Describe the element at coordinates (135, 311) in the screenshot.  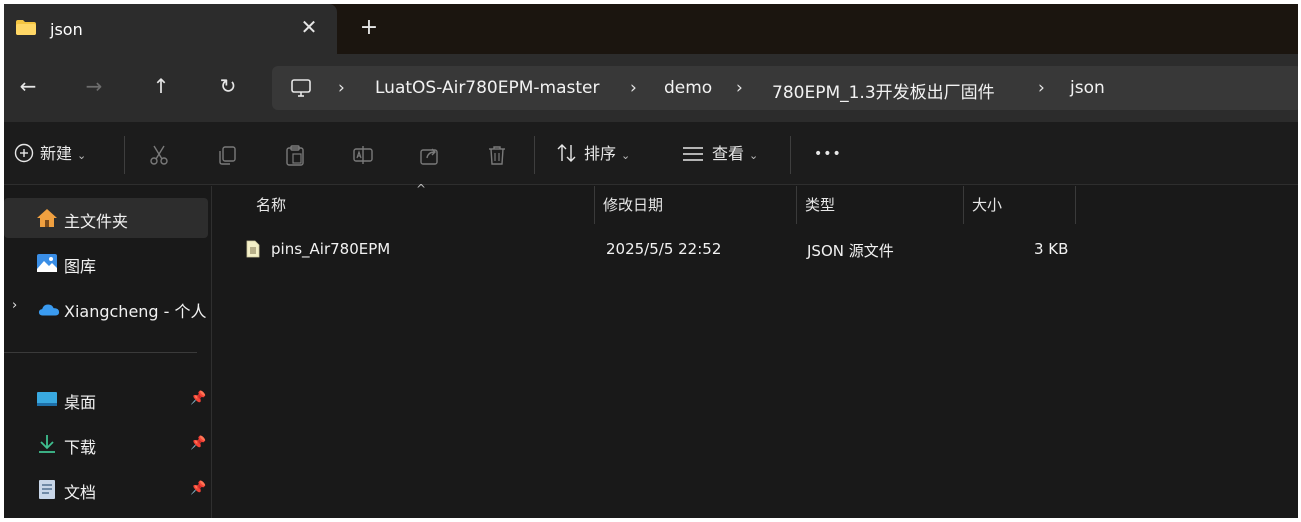
I see `sidebar-item-label: Xiangcheng - 个人` at that location.